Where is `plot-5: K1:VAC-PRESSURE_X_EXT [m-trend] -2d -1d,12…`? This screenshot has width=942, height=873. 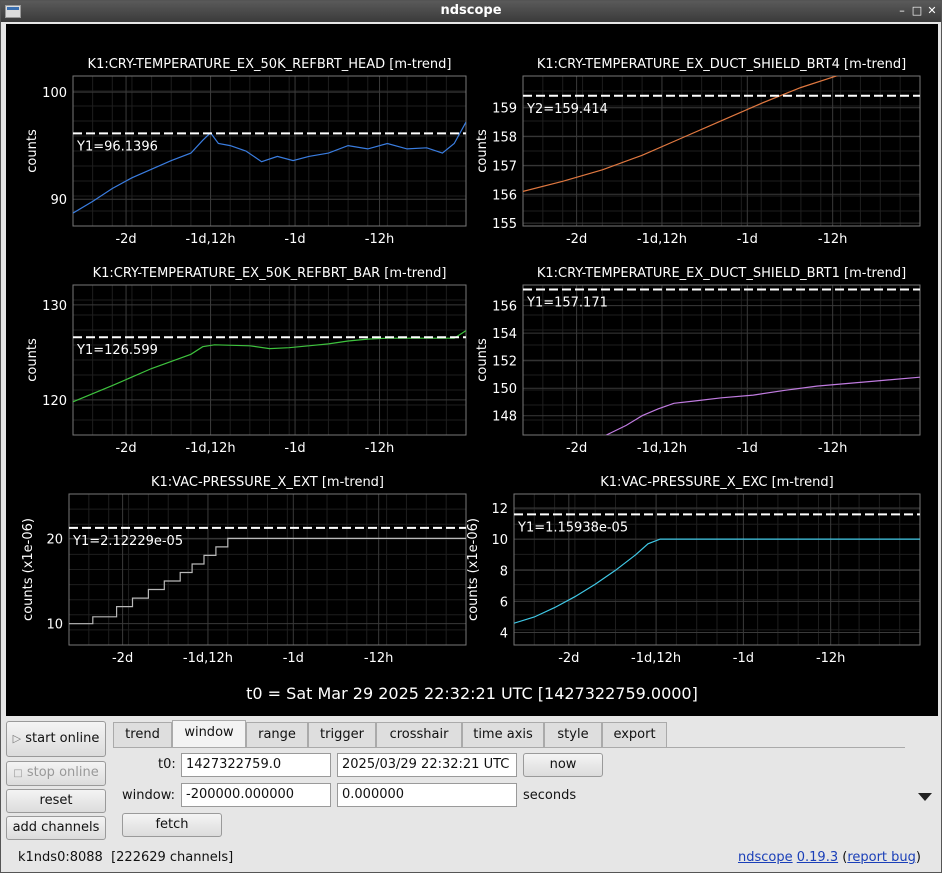 plot-5: K1:VAC-PRESSURE_X_EXT [m-trend] -2d -1d,12… is located at coordinates (244, 570).